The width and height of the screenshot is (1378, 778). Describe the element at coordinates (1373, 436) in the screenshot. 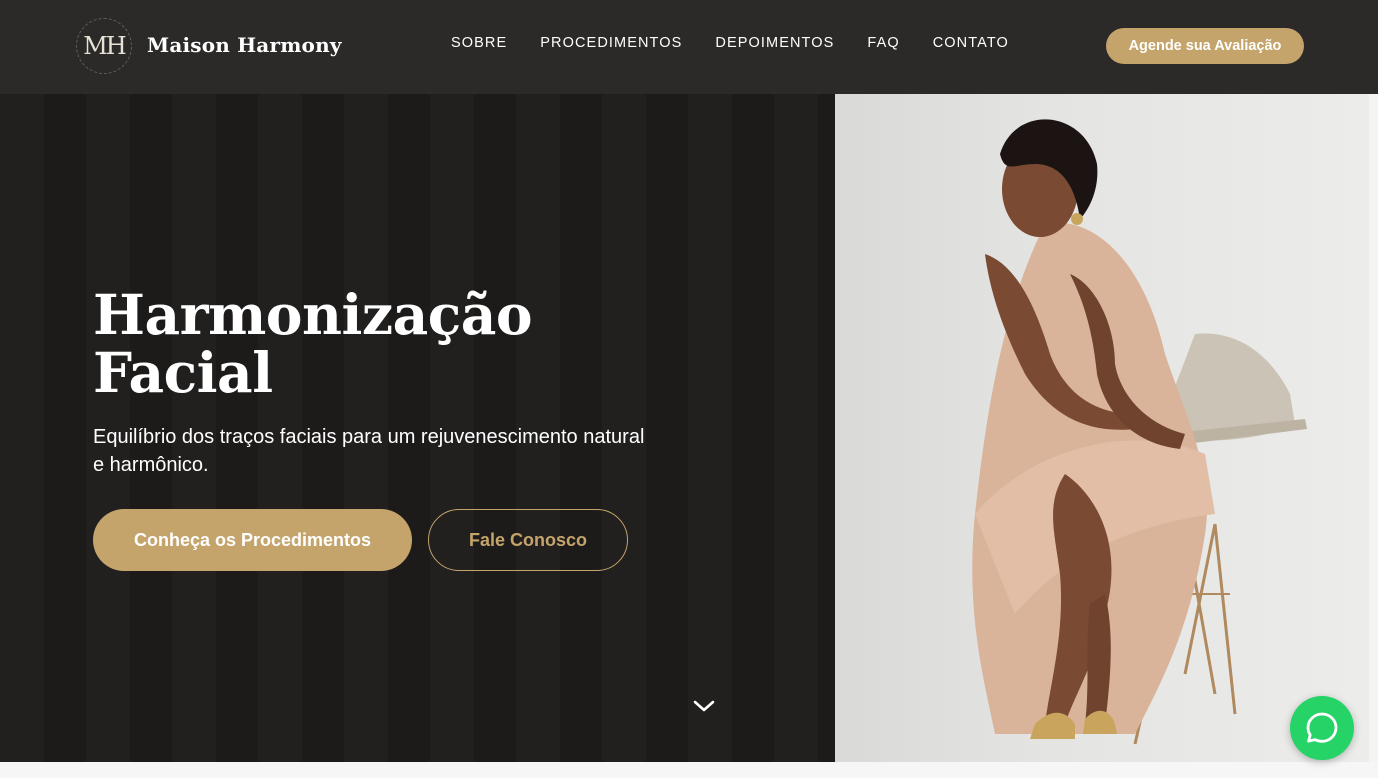

I see `page-edge` at that location.